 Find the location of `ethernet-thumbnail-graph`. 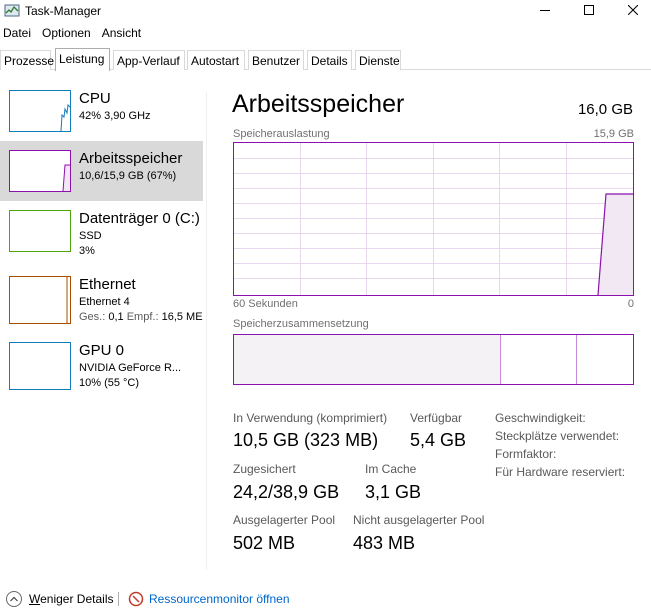

ethernet-thumbnail-graph is located at coordinates (40, 300).